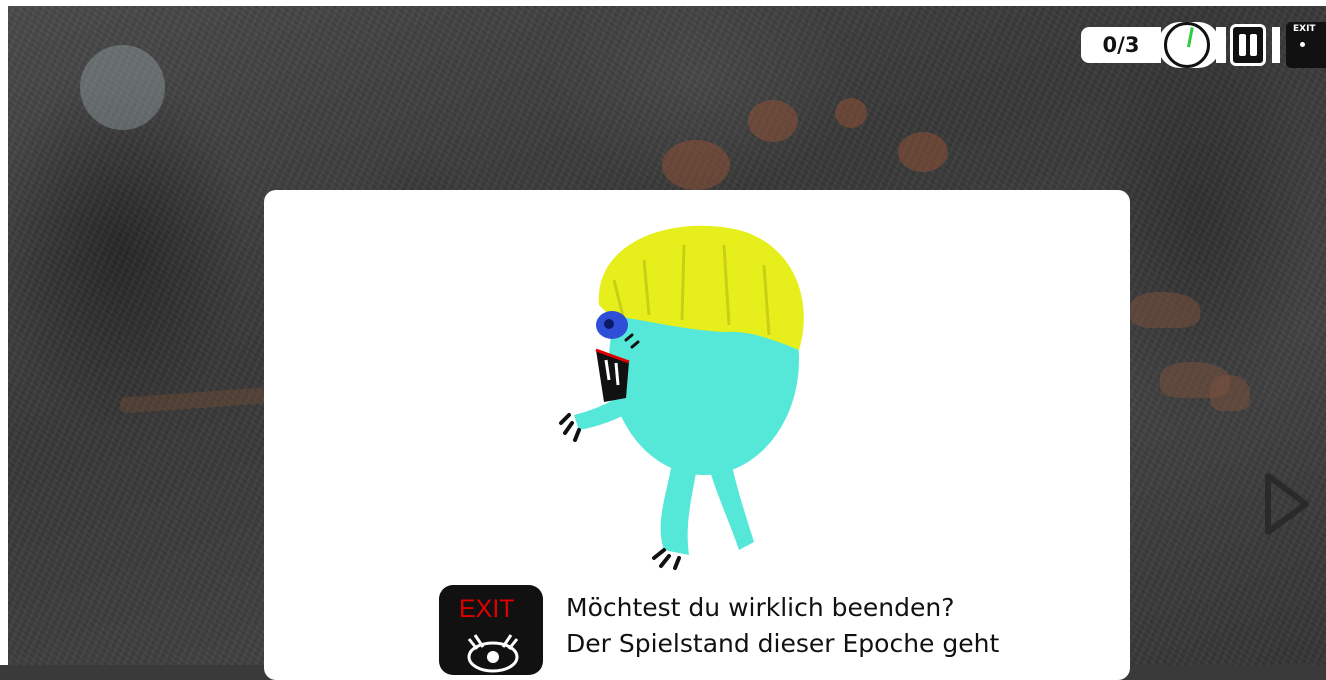  I want to click on next-arrow-icon, so click(1286, 504).